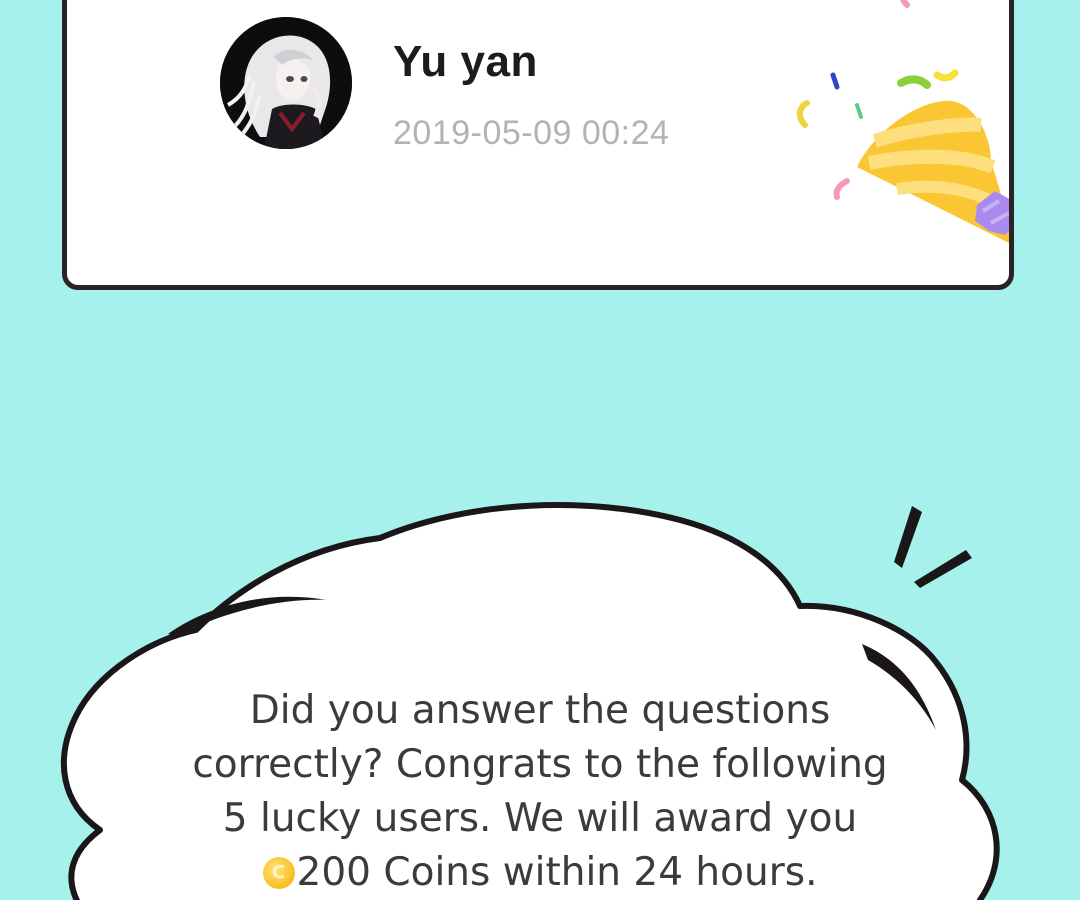 Image resolution: width=1080 pixels, height=900 pixels. Describe the element at coordinates (540, 764) in the screenshot. I see `announcement-line: correctly? Congrats to the following` at that location.